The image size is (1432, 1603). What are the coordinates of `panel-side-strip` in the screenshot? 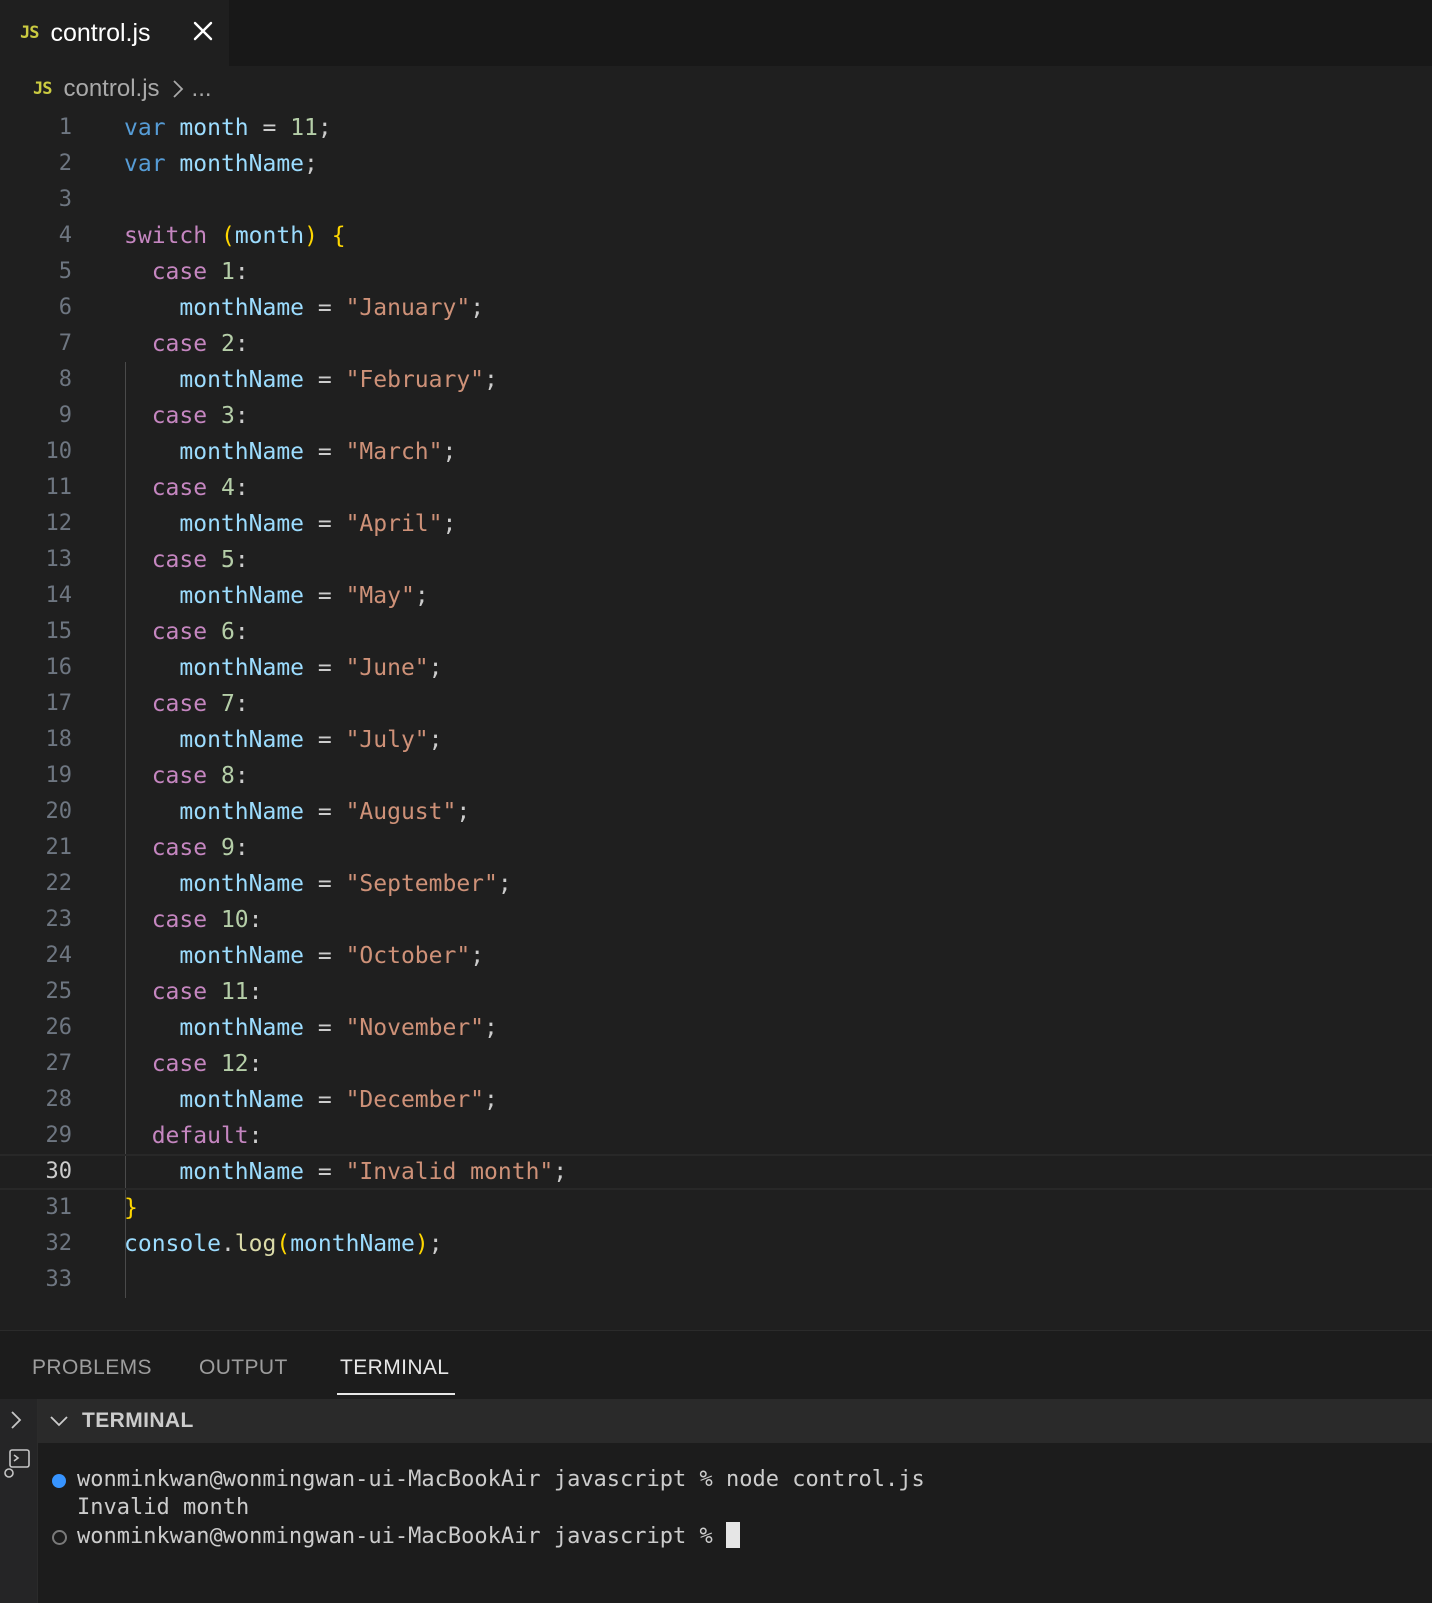 It's located at (19, 1501).